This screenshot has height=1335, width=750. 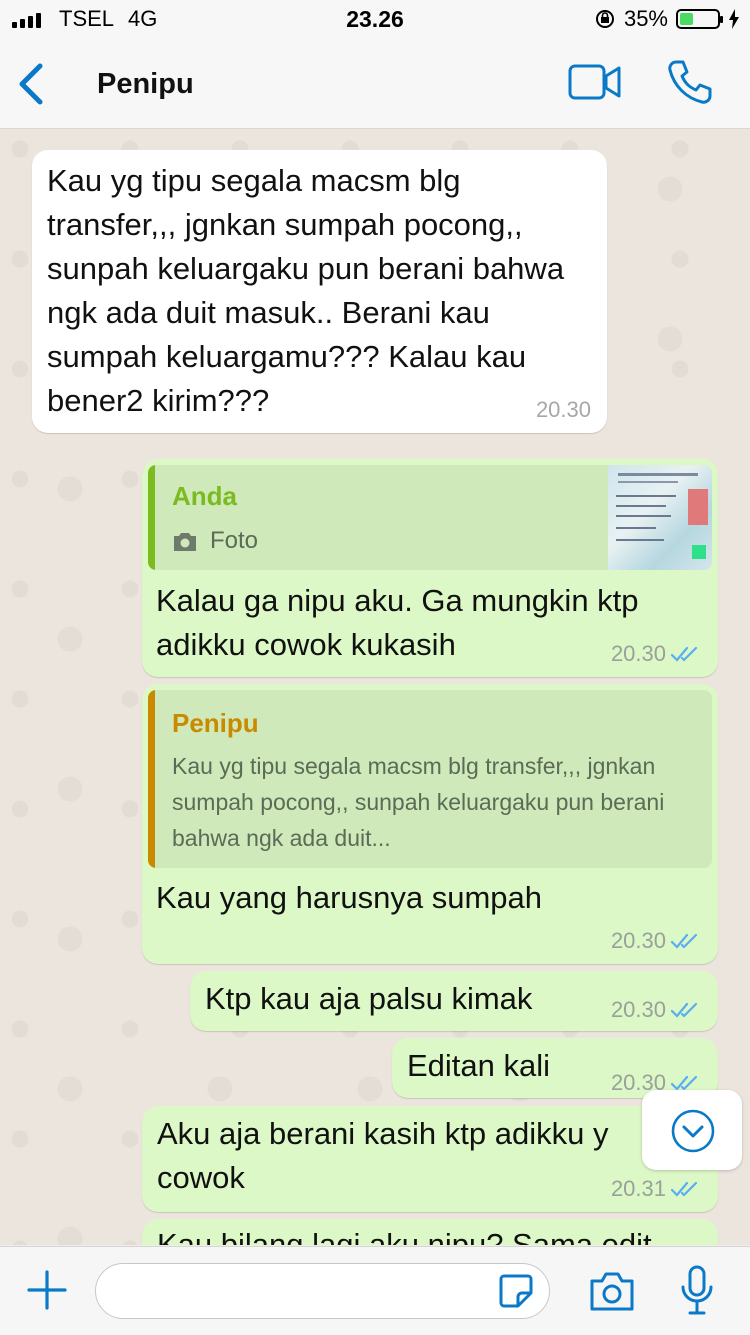 I want to click on orientation-lock-icon, so click(x=604, y=19).